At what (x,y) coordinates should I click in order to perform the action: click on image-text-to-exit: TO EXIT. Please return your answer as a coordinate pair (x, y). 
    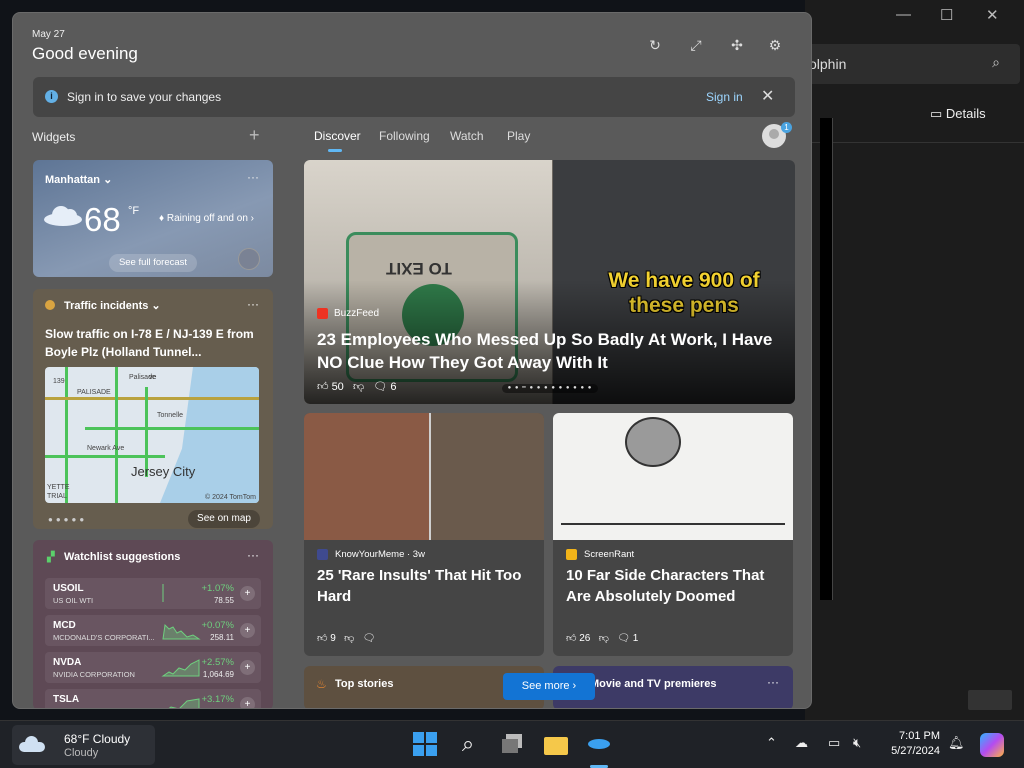
    Looking at the image, I should click on (419, 268).